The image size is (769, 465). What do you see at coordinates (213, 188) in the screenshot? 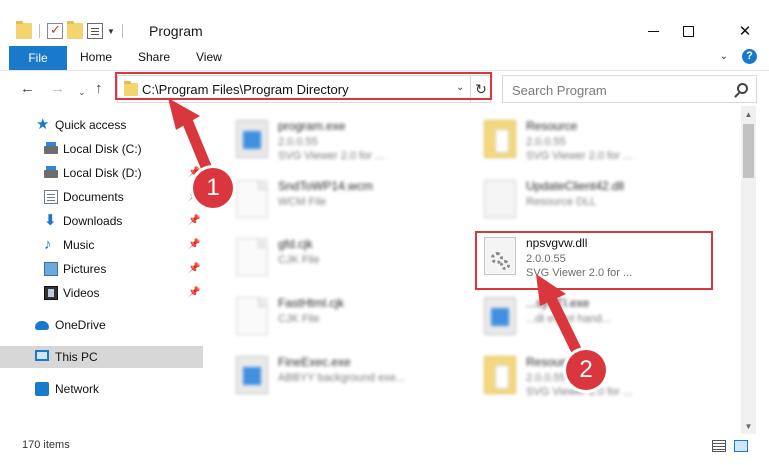
I see `step-badge-1: 1` at bounding box center [213, 188].